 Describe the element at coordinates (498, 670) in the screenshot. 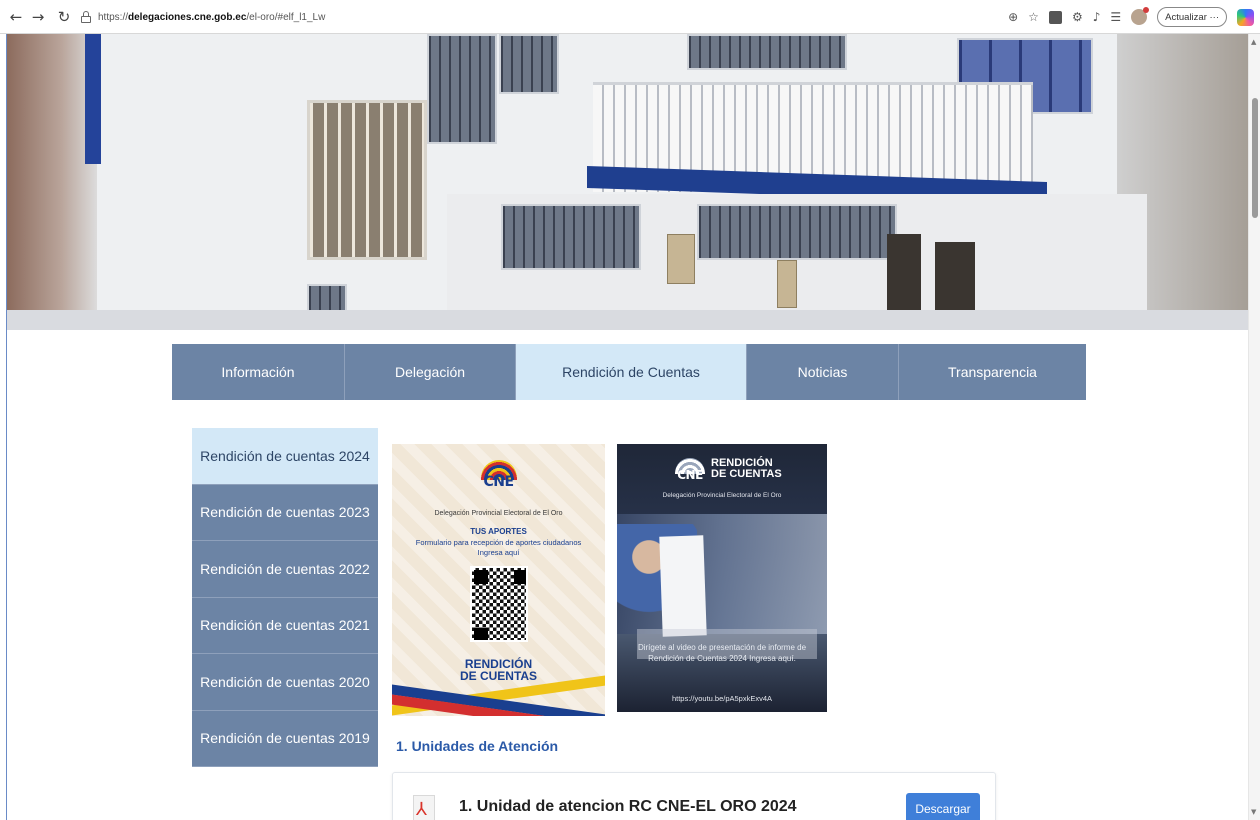

I see `rendicion-logo: RENDICIÓN DE CUENTAS` at that location.